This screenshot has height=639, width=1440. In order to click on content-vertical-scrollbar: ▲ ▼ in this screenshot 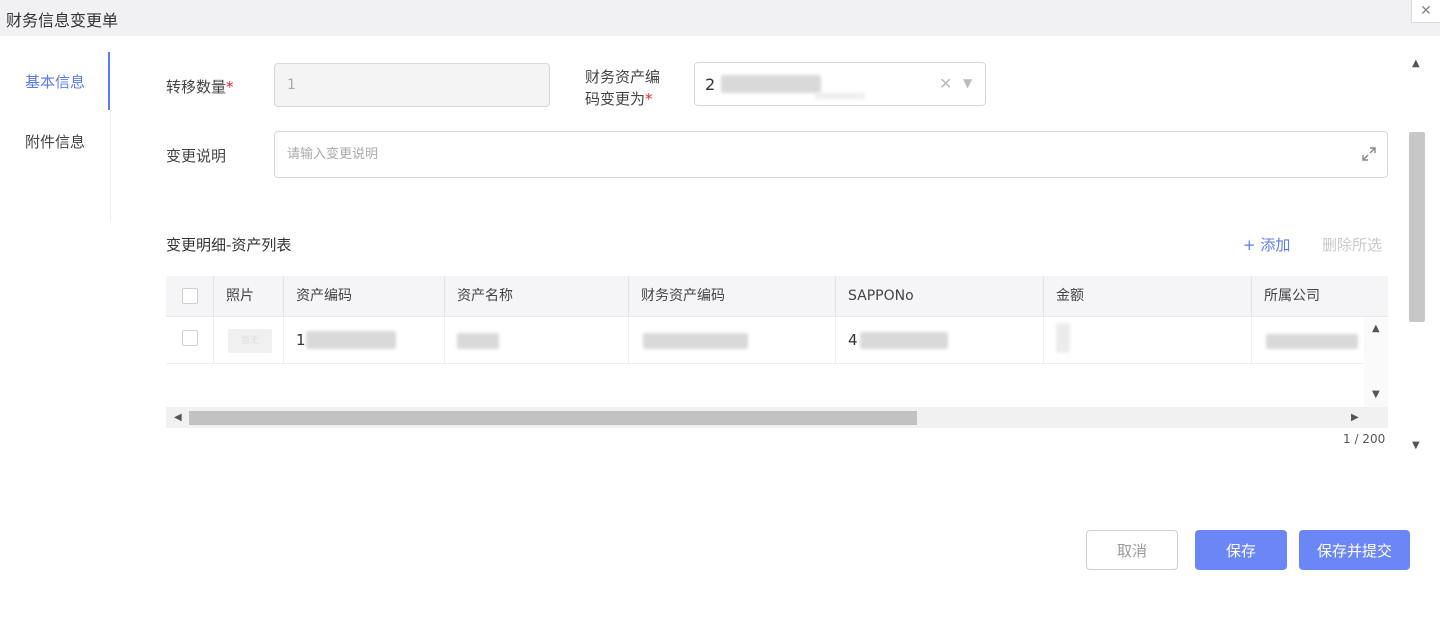, I will do `click(1417, 254)`.